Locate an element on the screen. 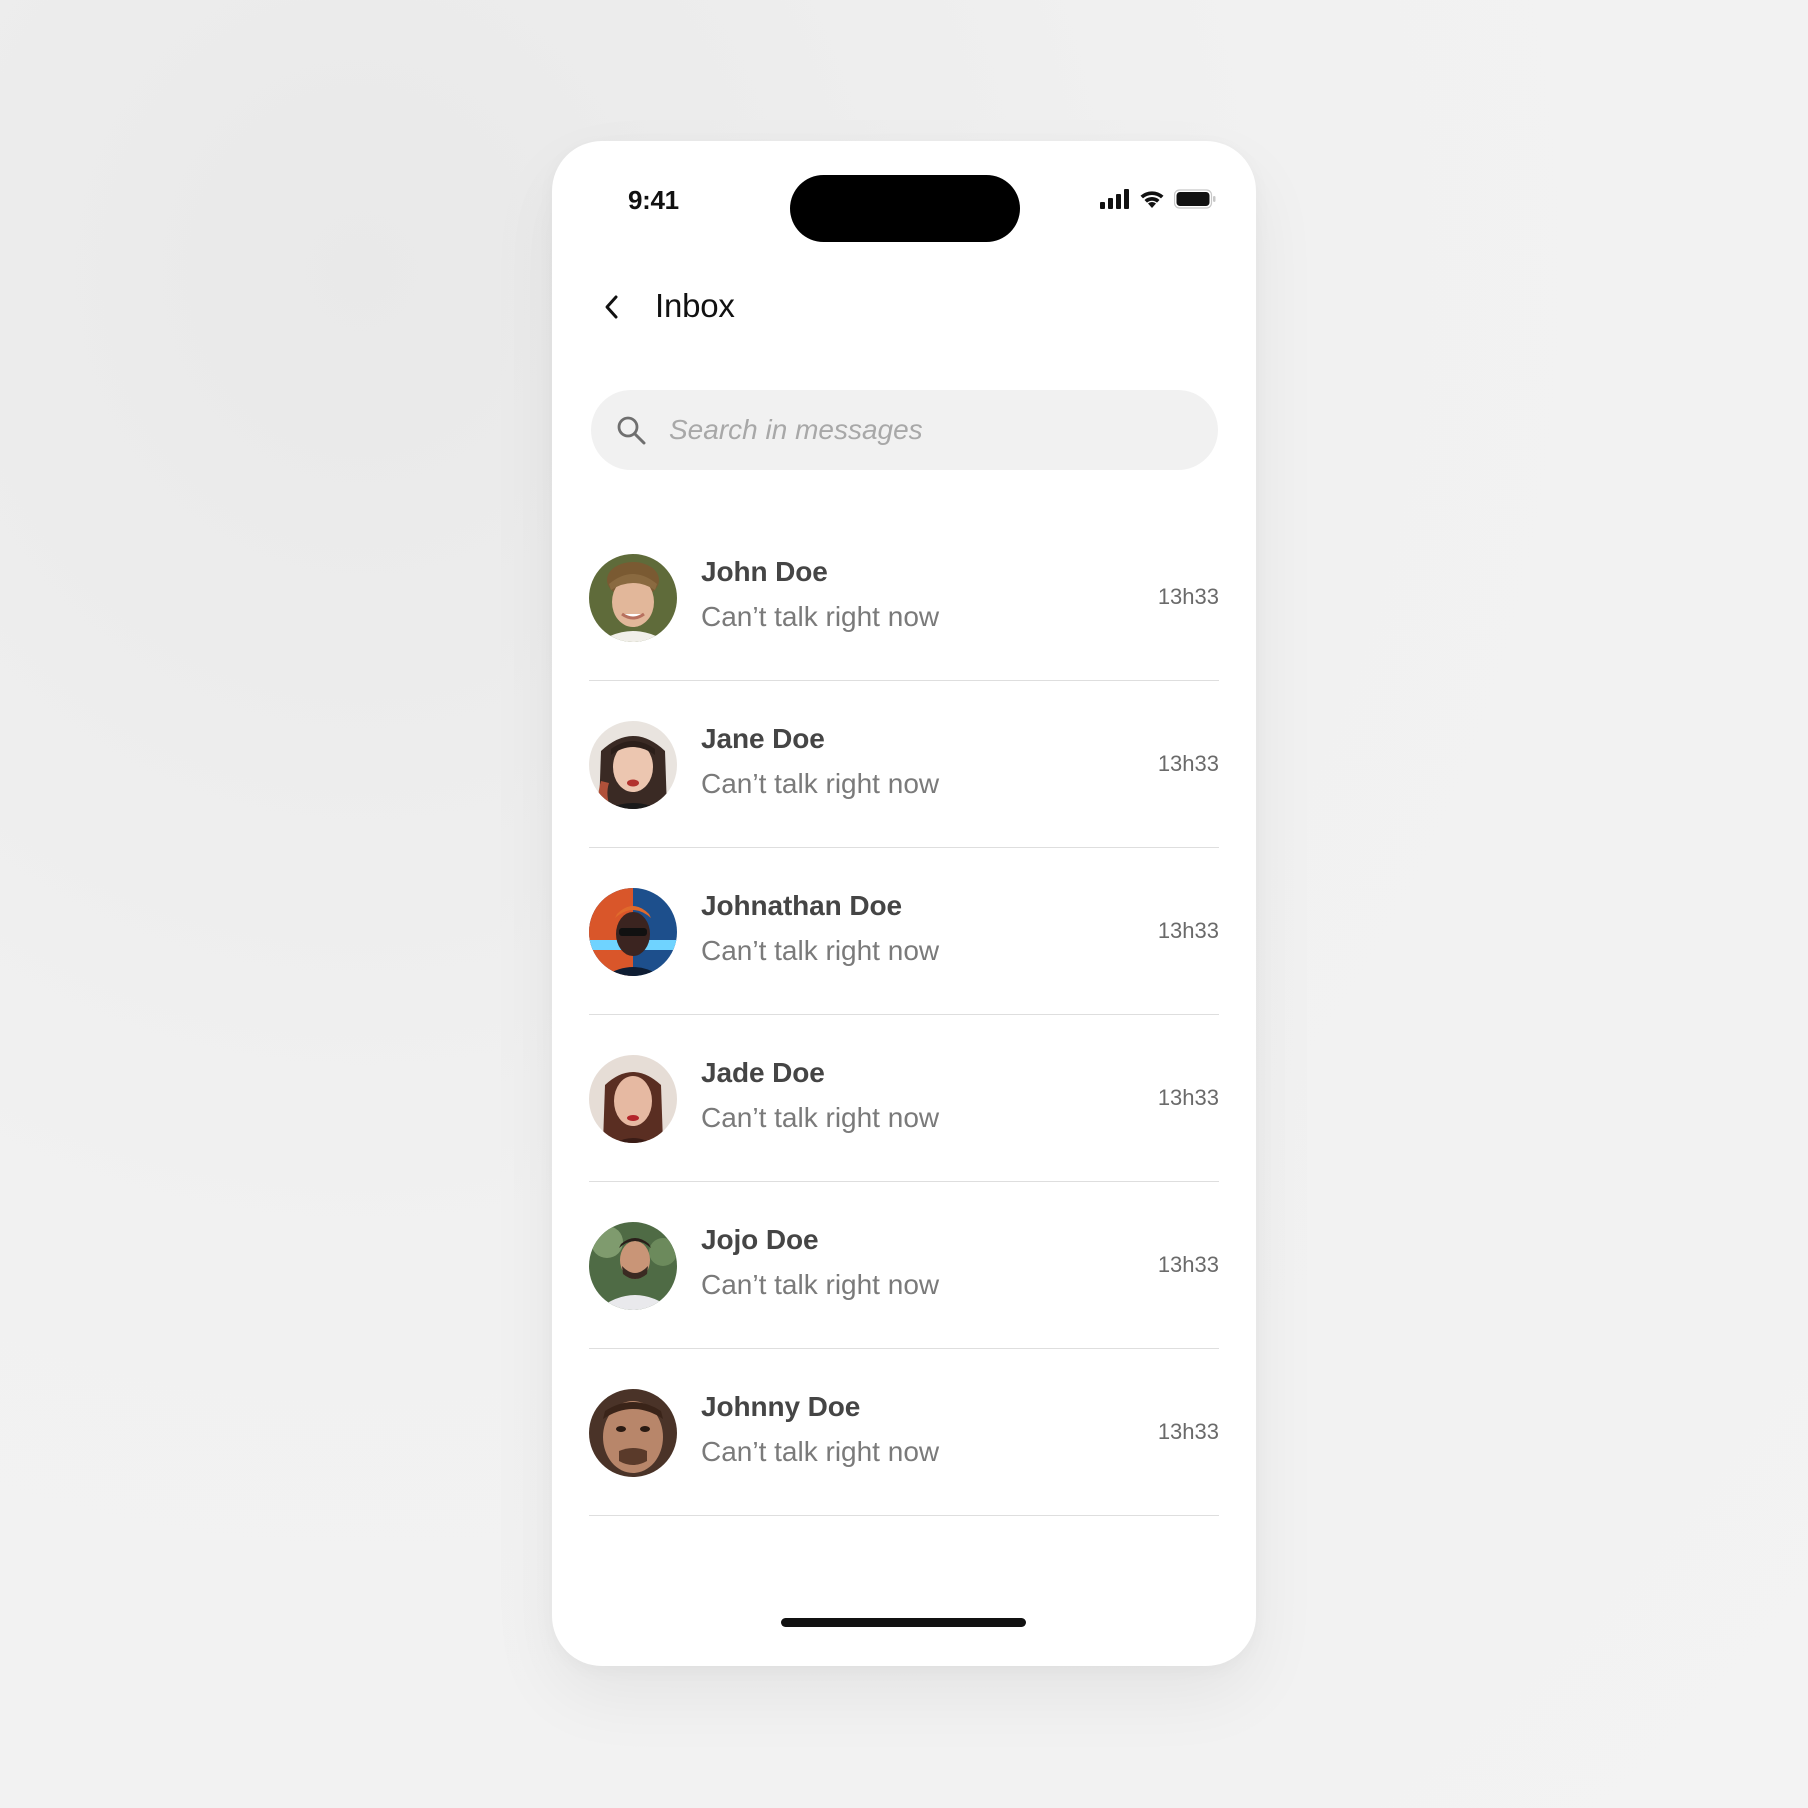 The width and height of the screenshot is (1808, 1808). back-button is located at coordinates (612, 309).